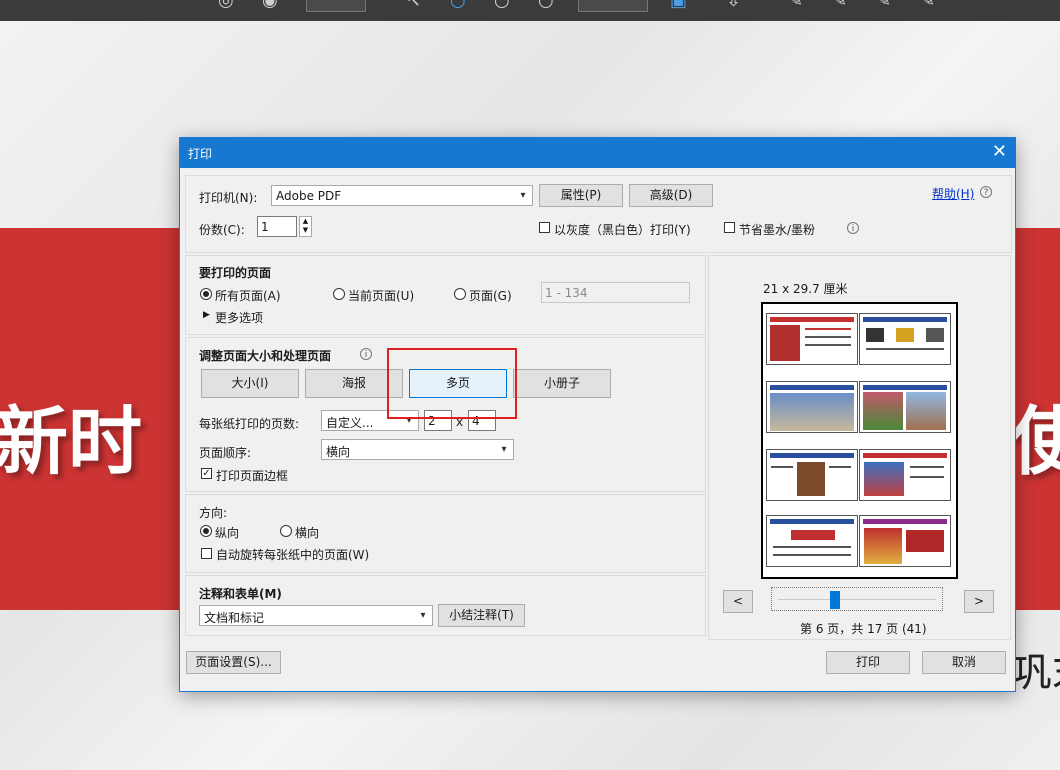  I want to click on all-pages-label: 所有页面(A), so click(248, 296).